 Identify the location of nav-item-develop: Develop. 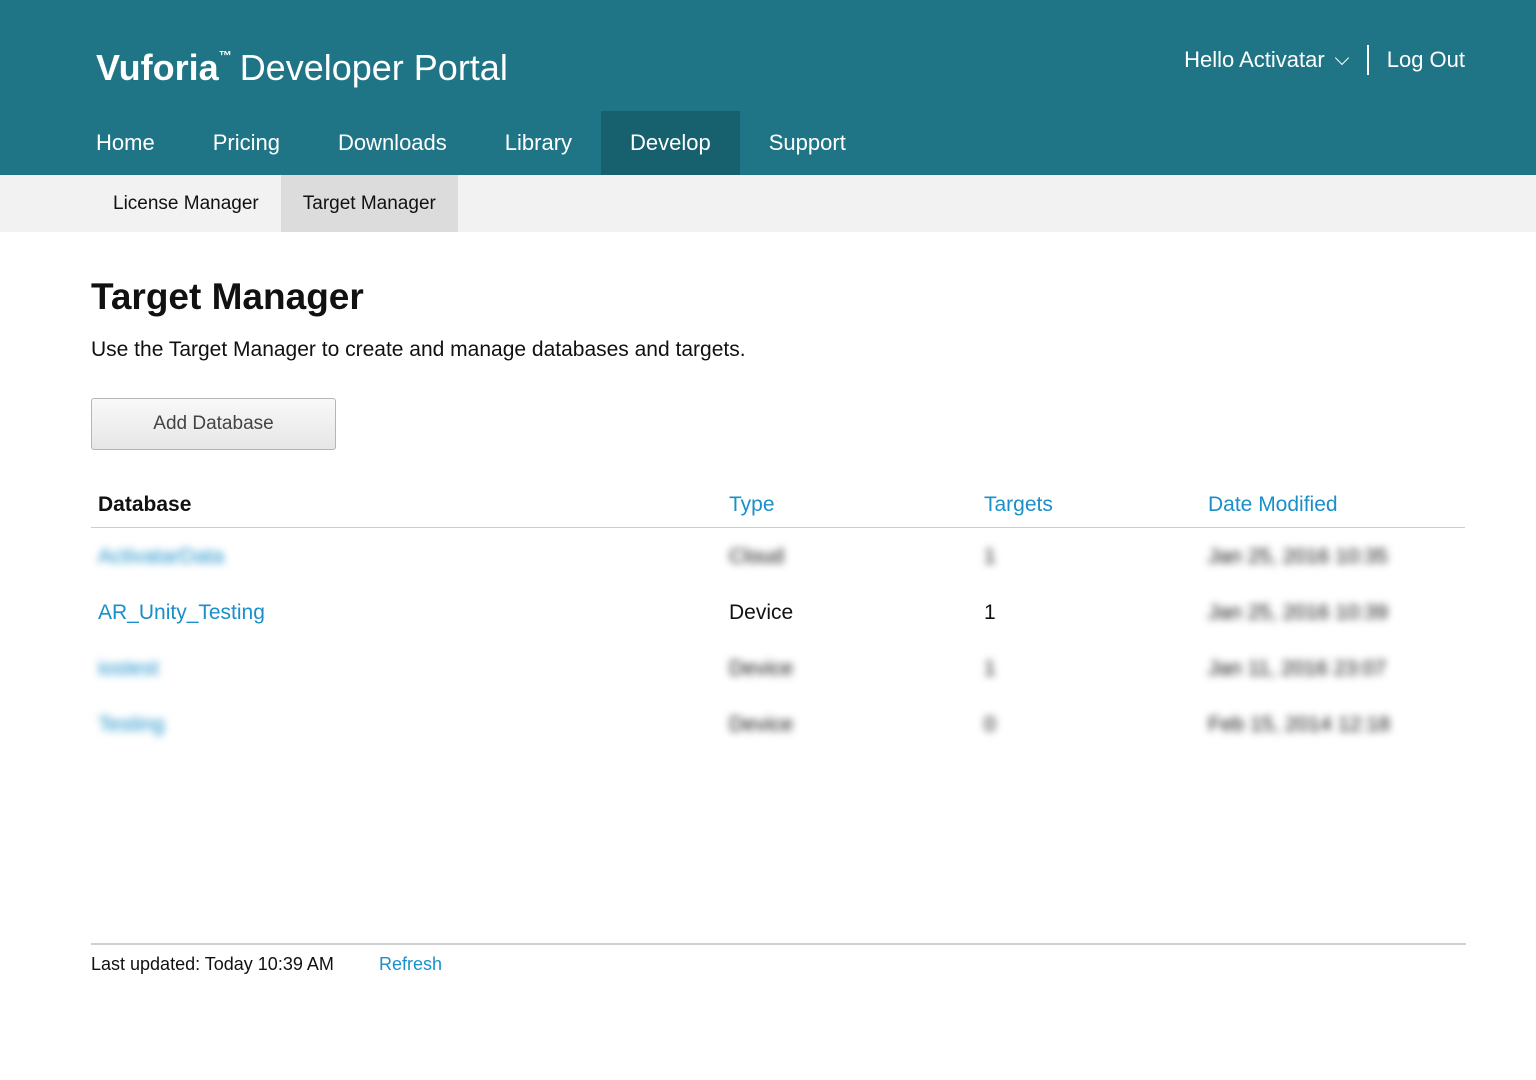
(670, 143).